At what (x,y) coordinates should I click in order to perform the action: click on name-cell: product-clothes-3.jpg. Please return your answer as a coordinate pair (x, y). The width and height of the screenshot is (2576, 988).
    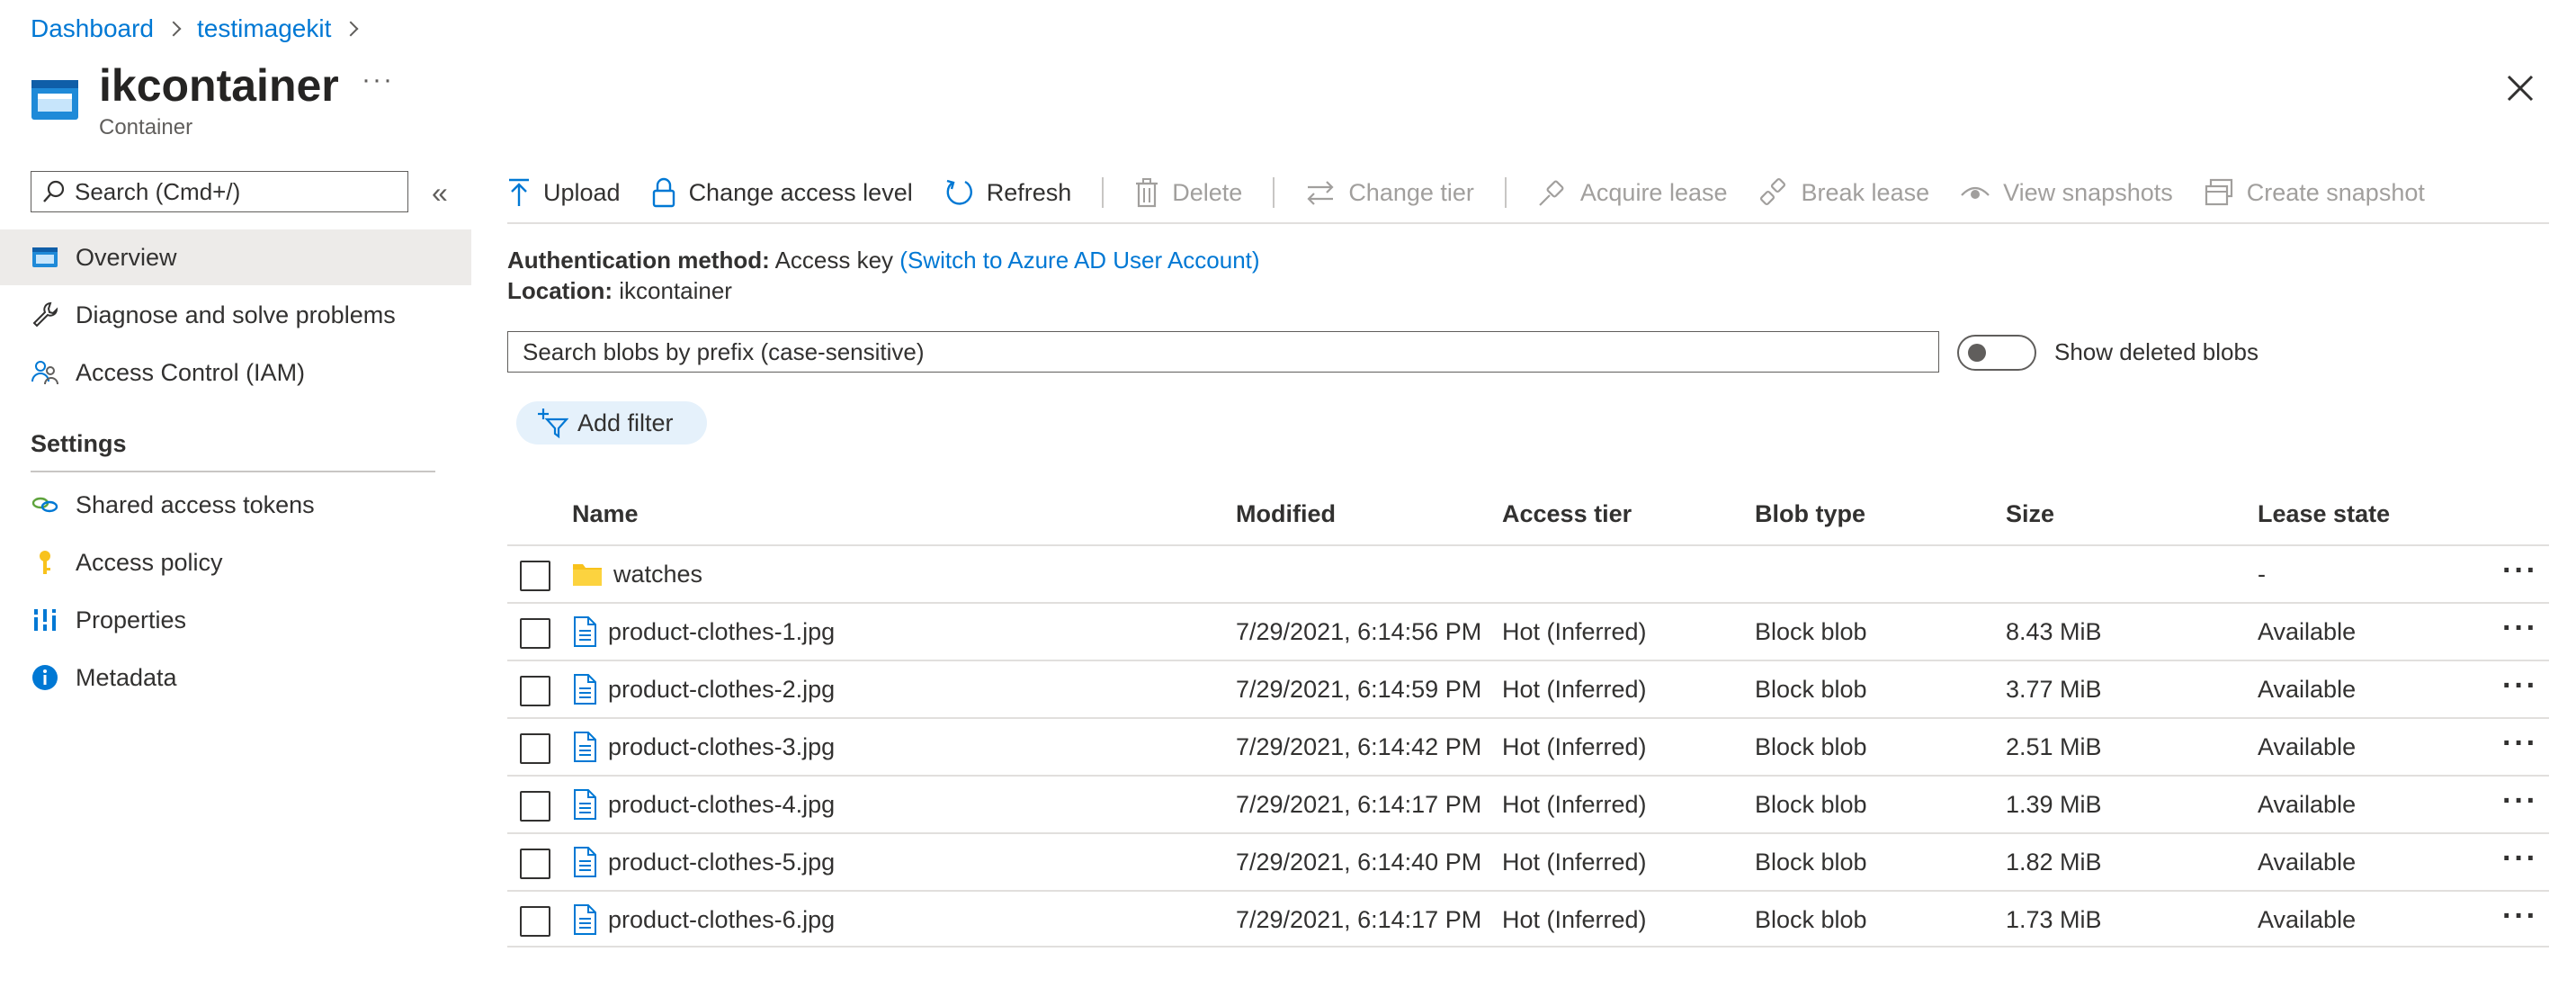
    Looking at the image, I should click on (703, 747).